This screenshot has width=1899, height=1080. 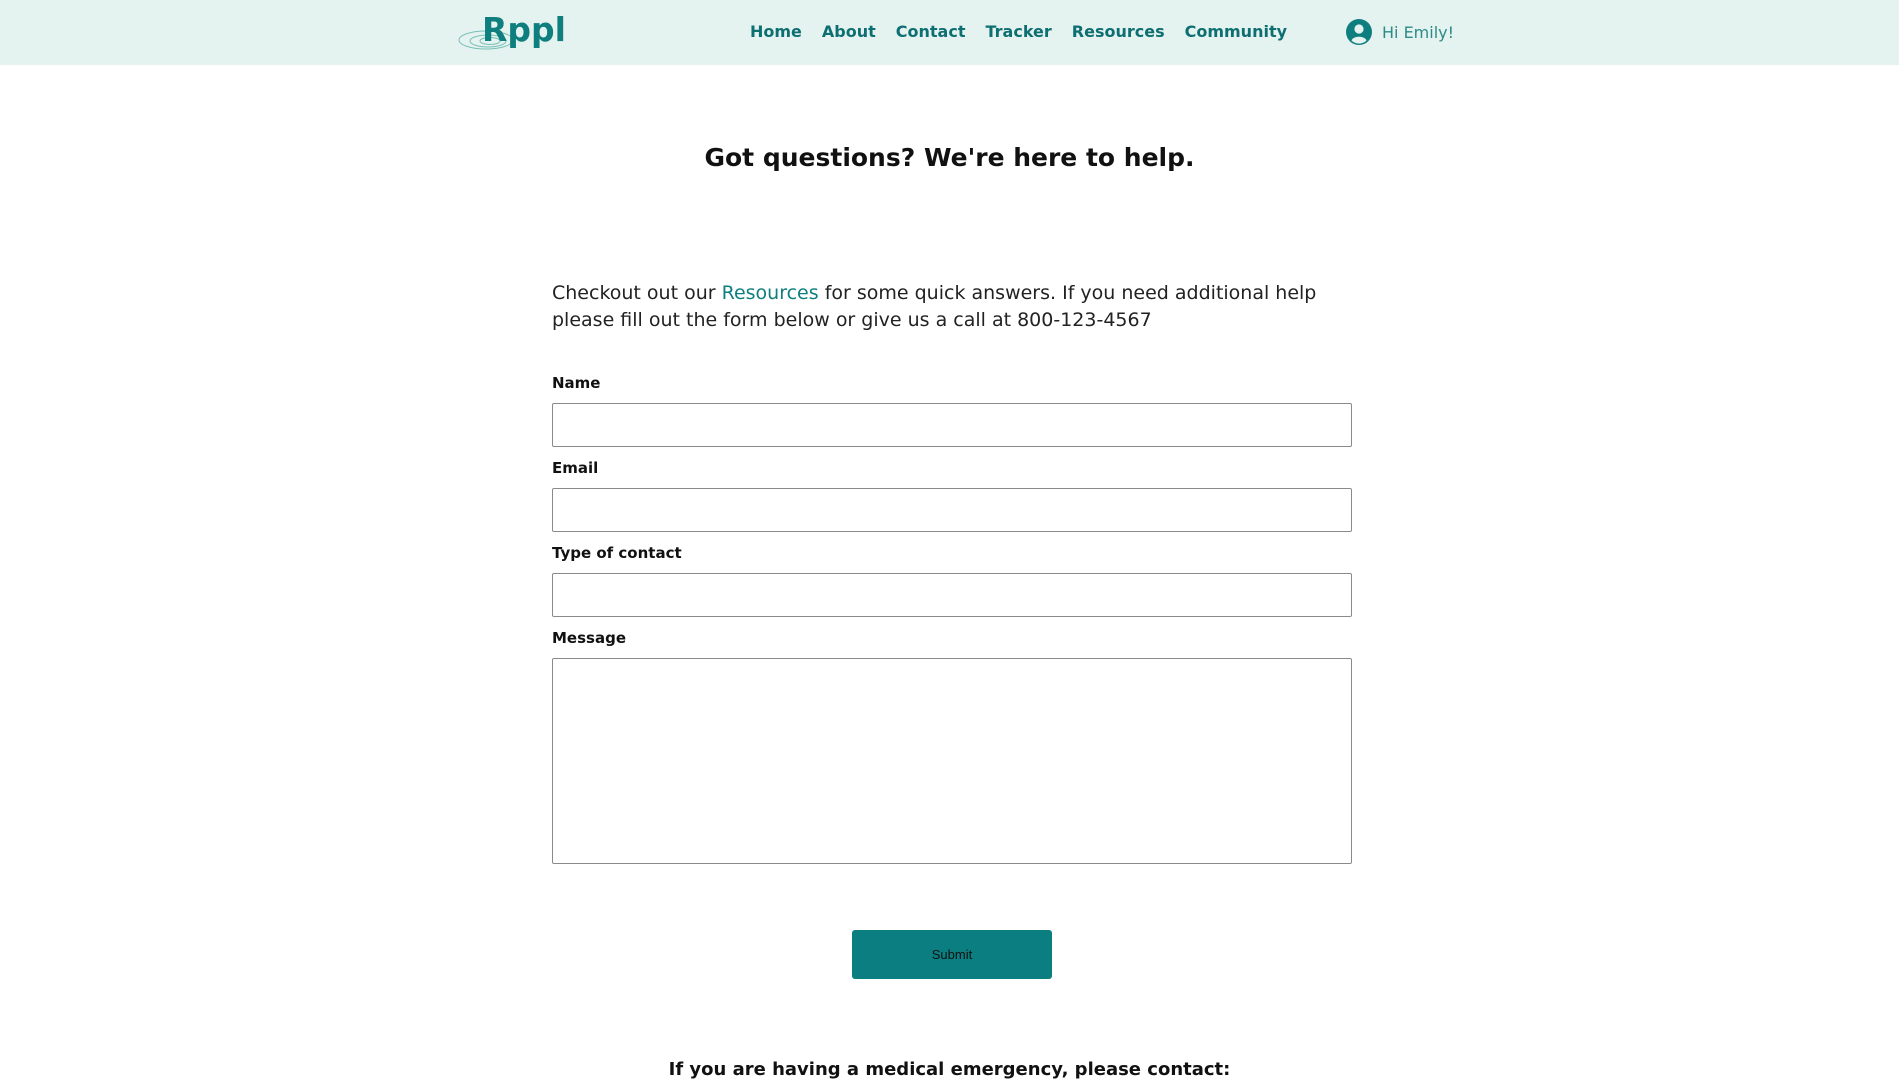 What do you see at coordinates (770, 293) in the screenshot?
I see `resources-link: Resources` at bounding box center [770, 293].